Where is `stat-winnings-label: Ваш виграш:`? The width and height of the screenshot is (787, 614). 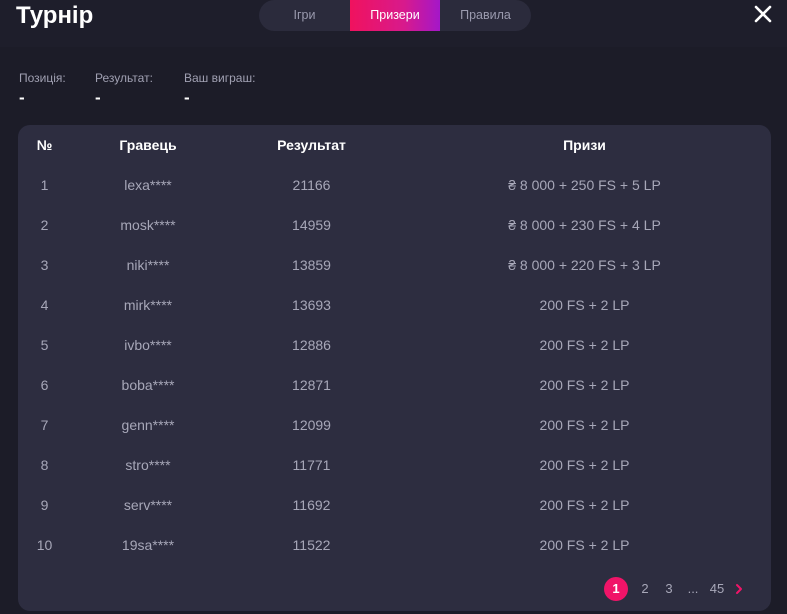 stat-winnings-label: Ваш виграш: is located at coordinates (220, 78).